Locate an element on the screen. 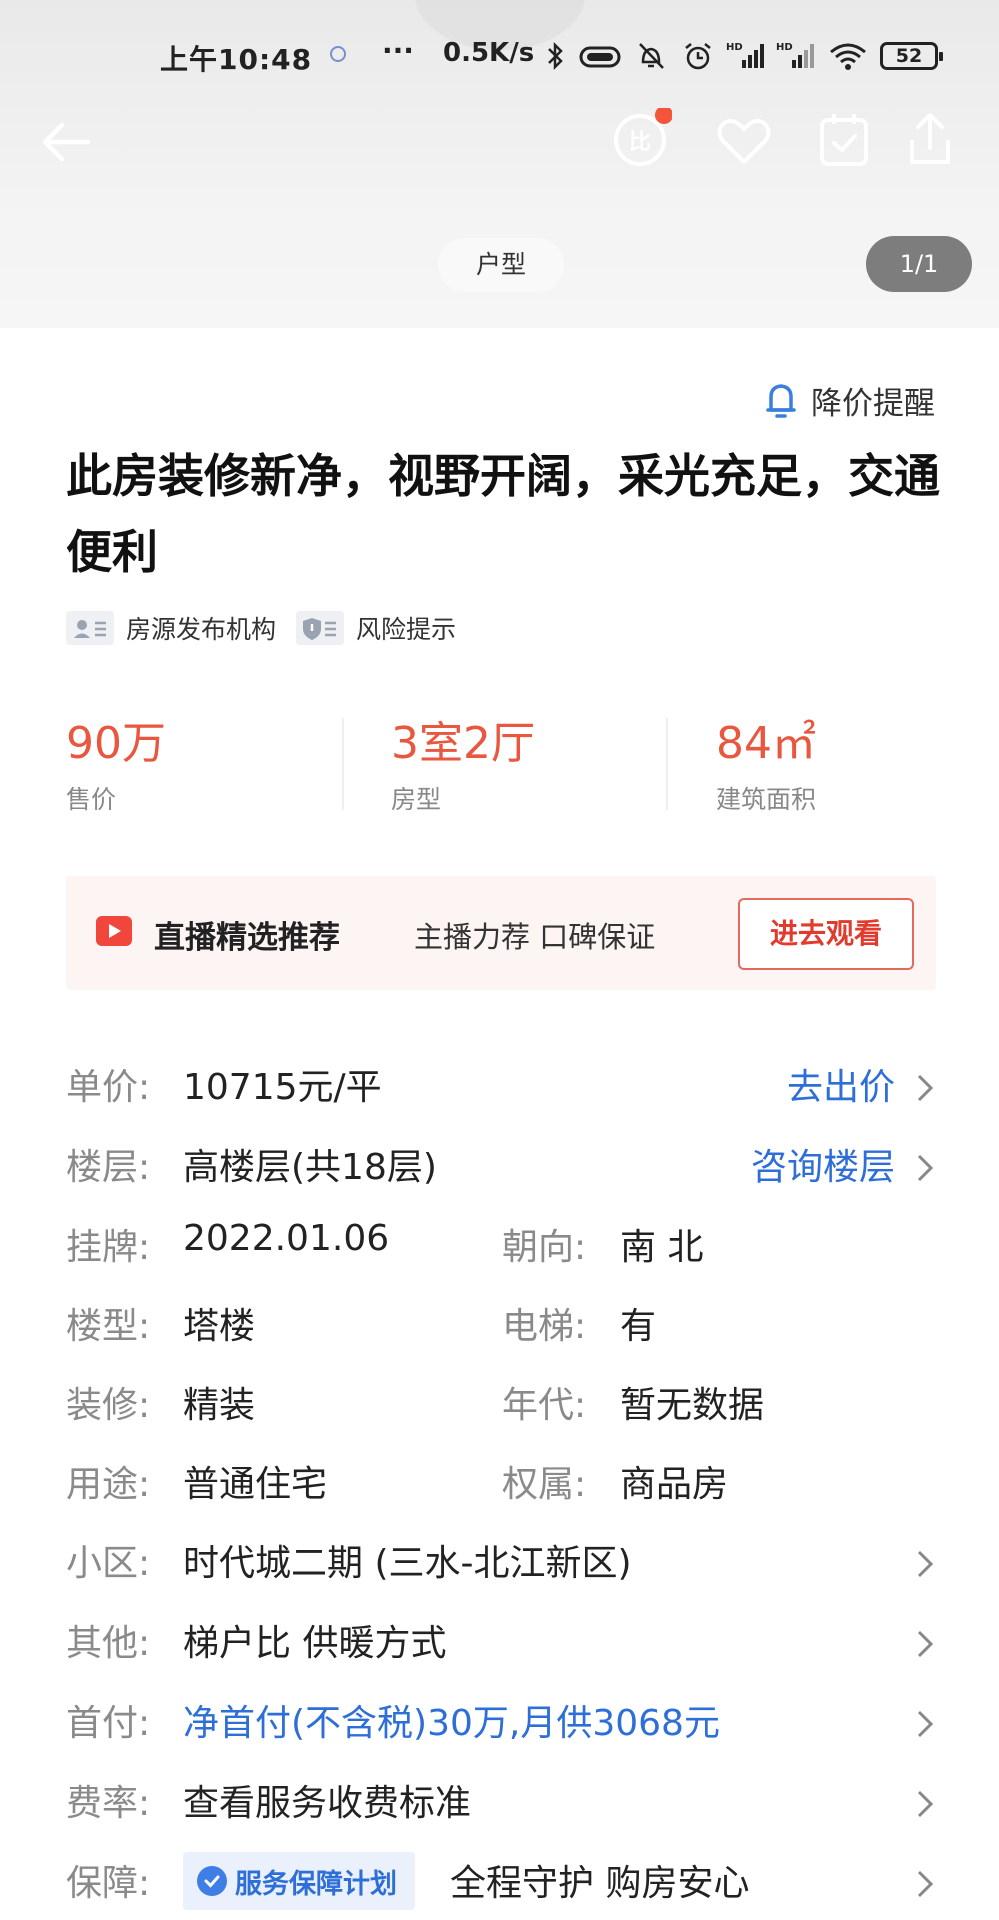 This screenshot has width=999, height=1920. checklist-icon is located at coordinates (844, 140).